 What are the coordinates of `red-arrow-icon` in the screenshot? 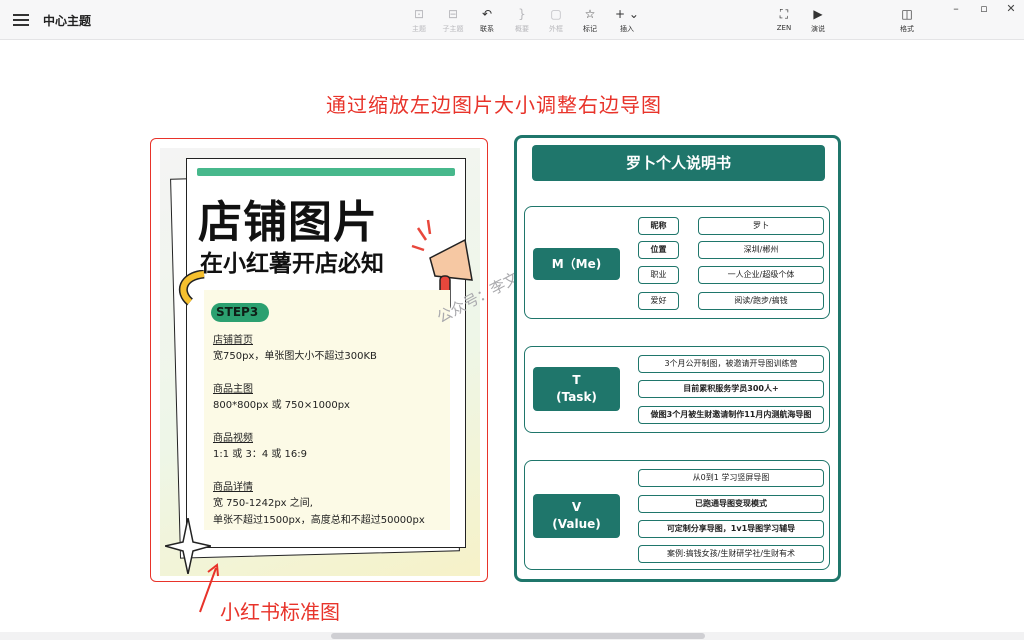 It's located at (209, 588).